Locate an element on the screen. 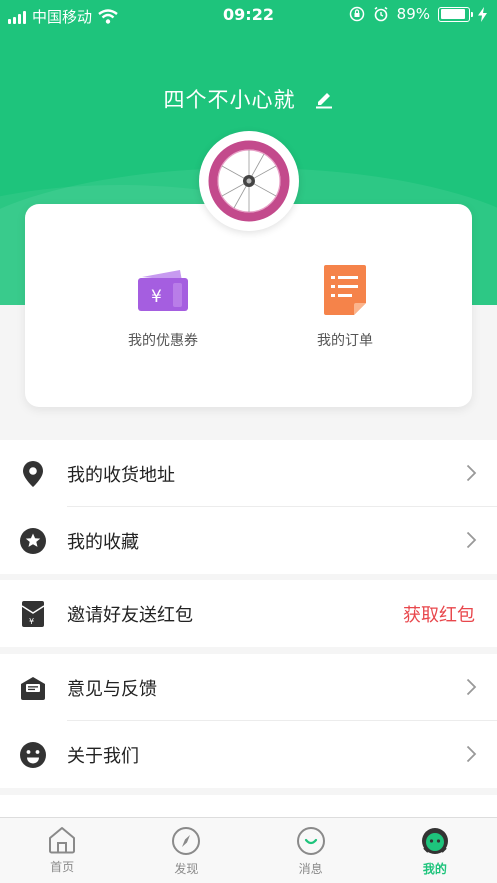 The image size is (497, 883). order-entry: 我的订单 is located at coordinates (345, 306).